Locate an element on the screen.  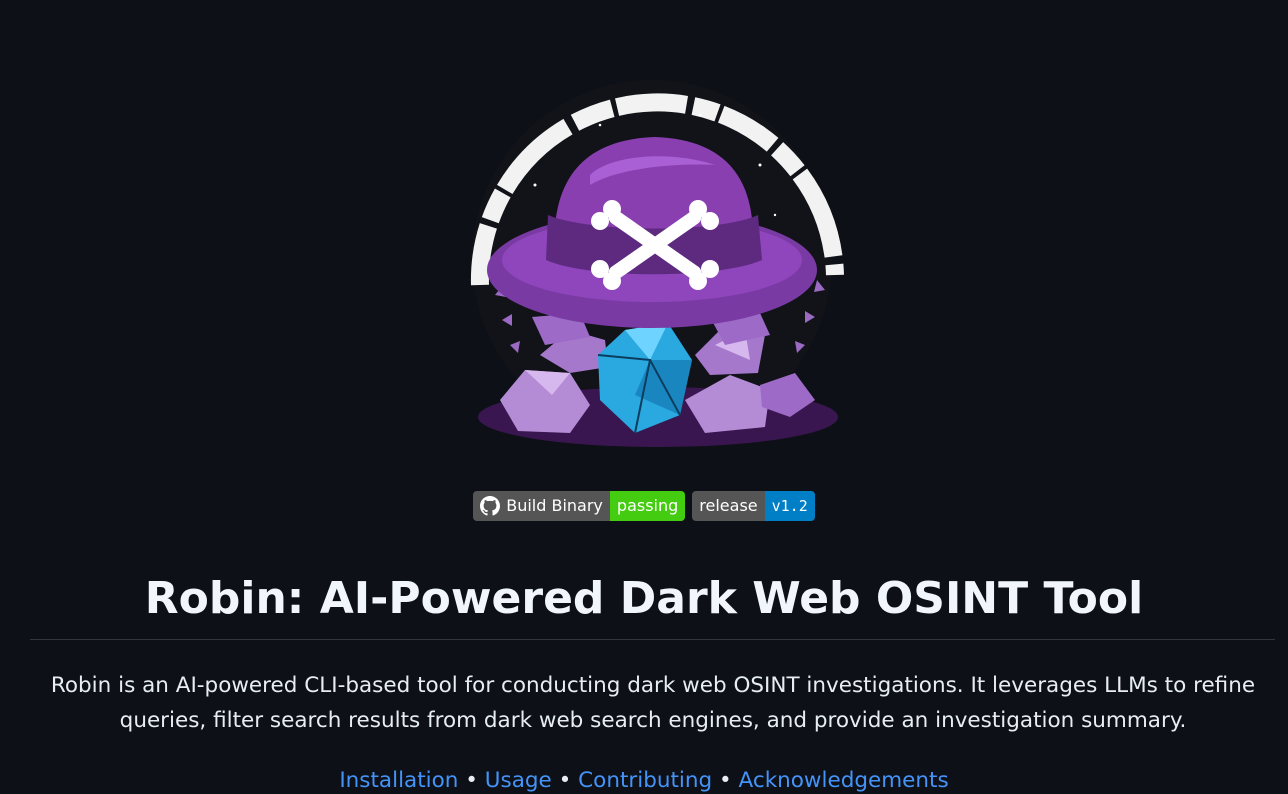
release-badge: release v1.2 is located at coordinates (753, 506).